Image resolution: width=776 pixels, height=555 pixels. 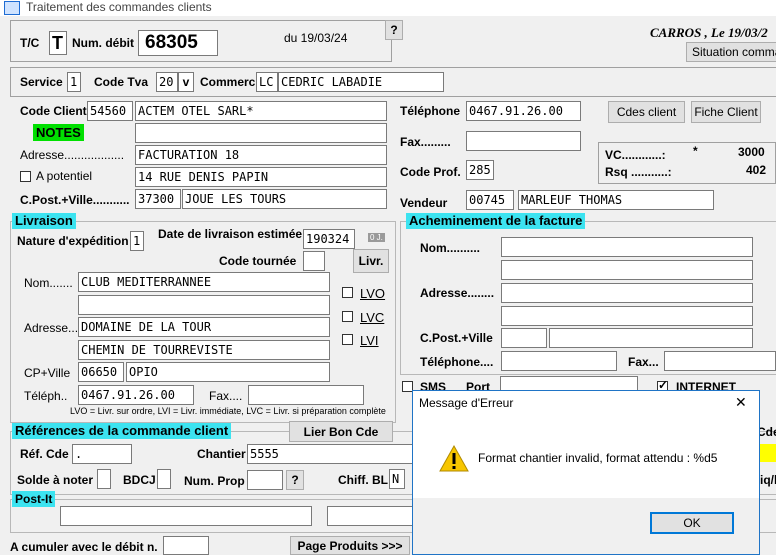 What do you see at coordinates (139, 480) in the screenshot?
I see `bdcj-label: BDCJ` at bounding box center [139, 480].